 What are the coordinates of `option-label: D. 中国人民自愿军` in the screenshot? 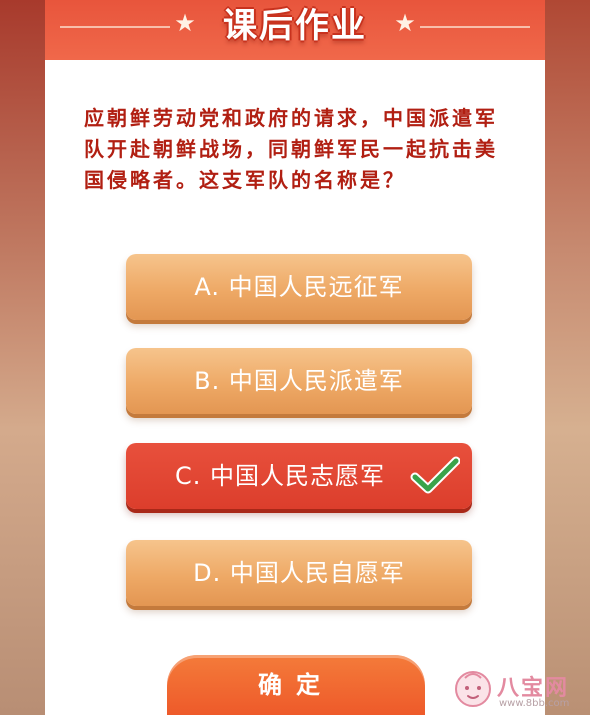 It's located at (299, 573).